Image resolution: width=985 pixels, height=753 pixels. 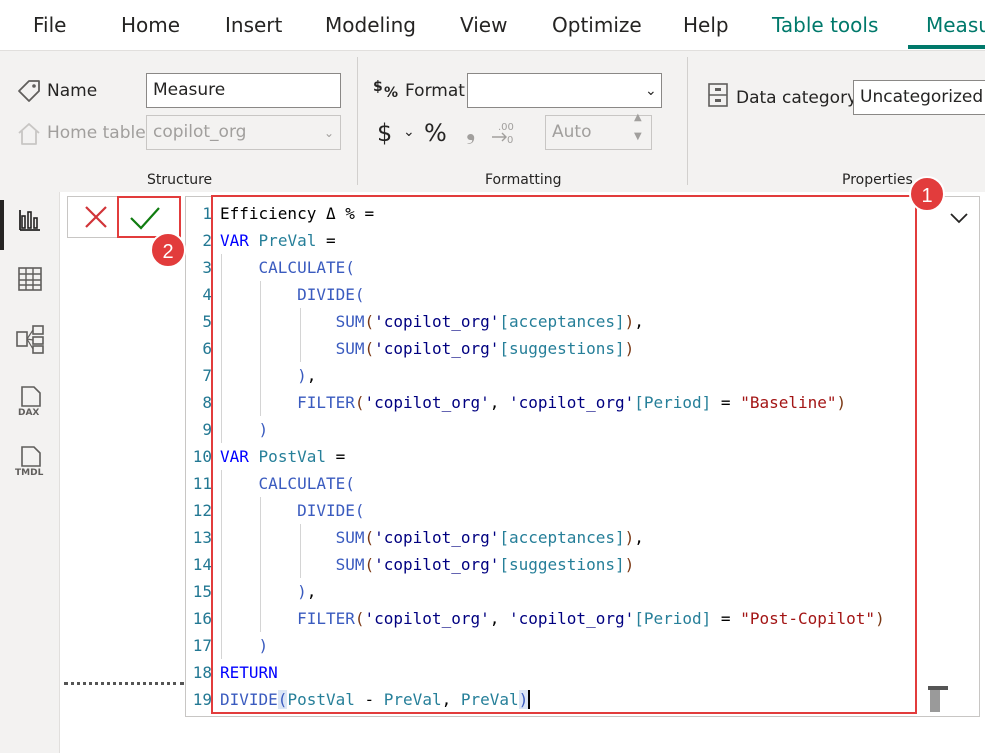 What do you see at coordinates (409, 132) in the screenshot?
I see `currency-dropdown-icon: ⌄` at bounding box center [409, 132].